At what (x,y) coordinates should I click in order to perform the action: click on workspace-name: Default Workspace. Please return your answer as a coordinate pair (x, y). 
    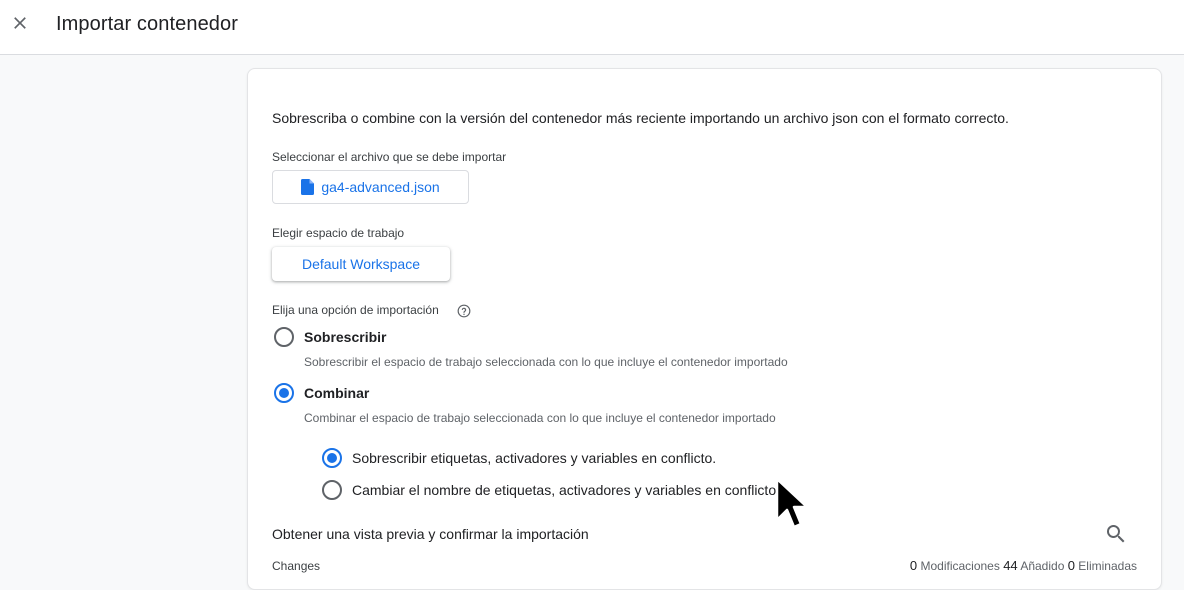
    Looking at the image, I should click on (360, 264).